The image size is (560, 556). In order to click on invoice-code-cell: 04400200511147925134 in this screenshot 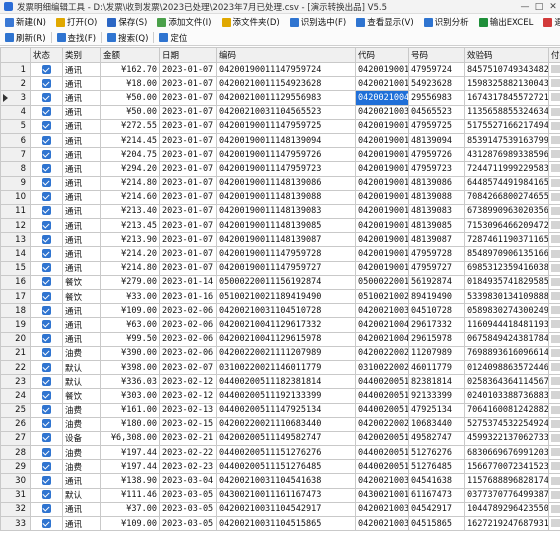, I will do `click(286, 410)`.